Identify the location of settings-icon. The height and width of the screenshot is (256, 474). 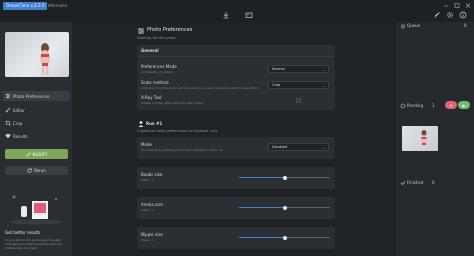
(450, 15).